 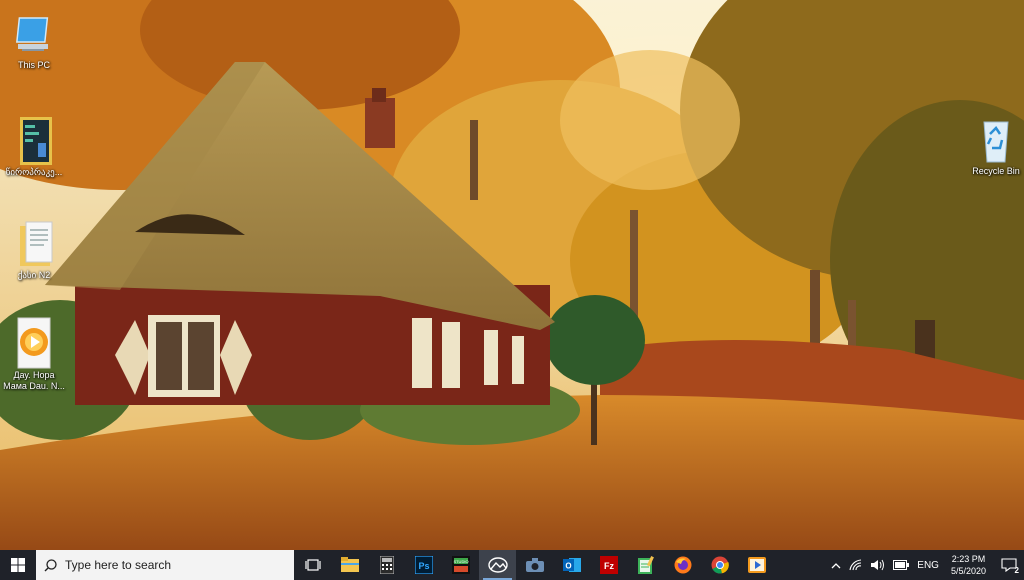 I want to click on network-button, so click(x=856, y=565).